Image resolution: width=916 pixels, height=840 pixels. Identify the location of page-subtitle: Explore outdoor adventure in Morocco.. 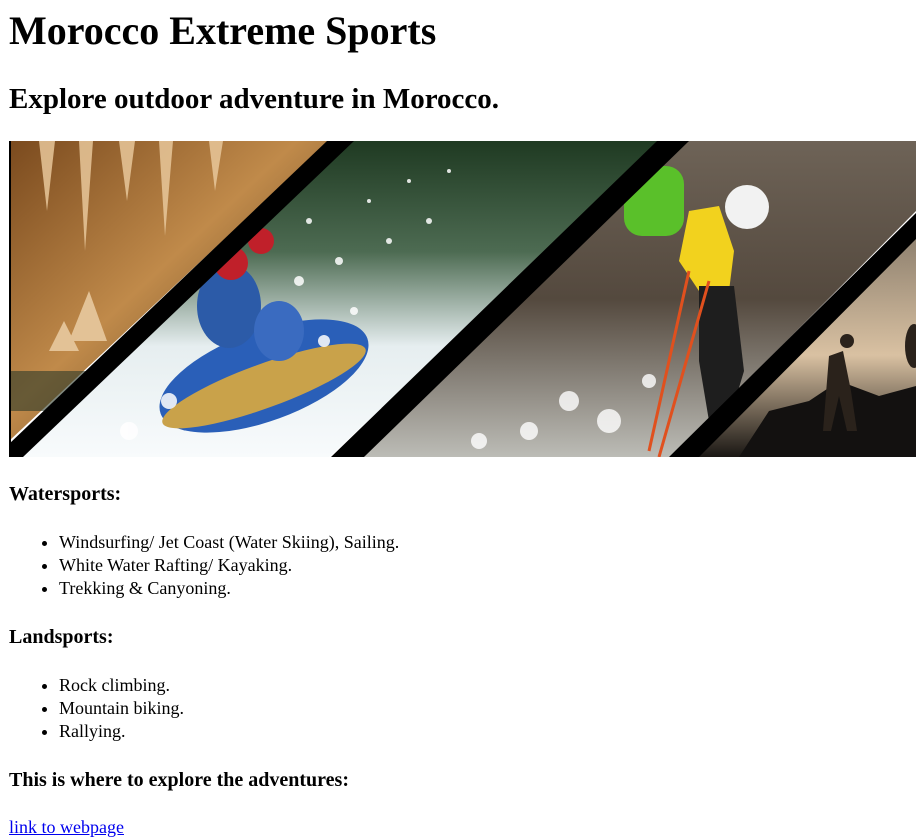
(254, 99).